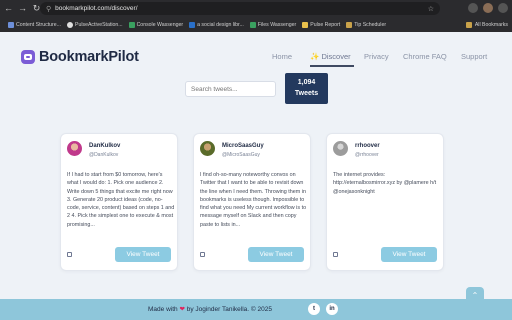  Describe the element at coordinates (306, 88) in the screenshot. I see `tweet-count-badge: 1,094 Tweets` at that location.